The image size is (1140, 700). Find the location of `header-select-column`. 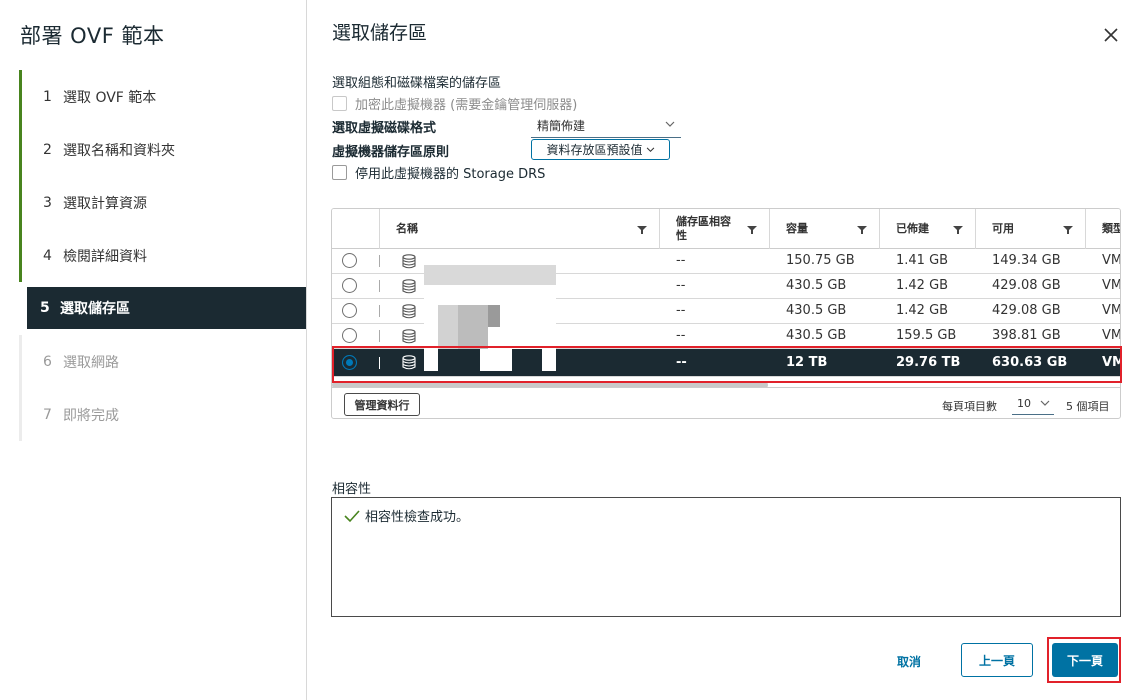

header-select-column is located at coordinates (356, 229).